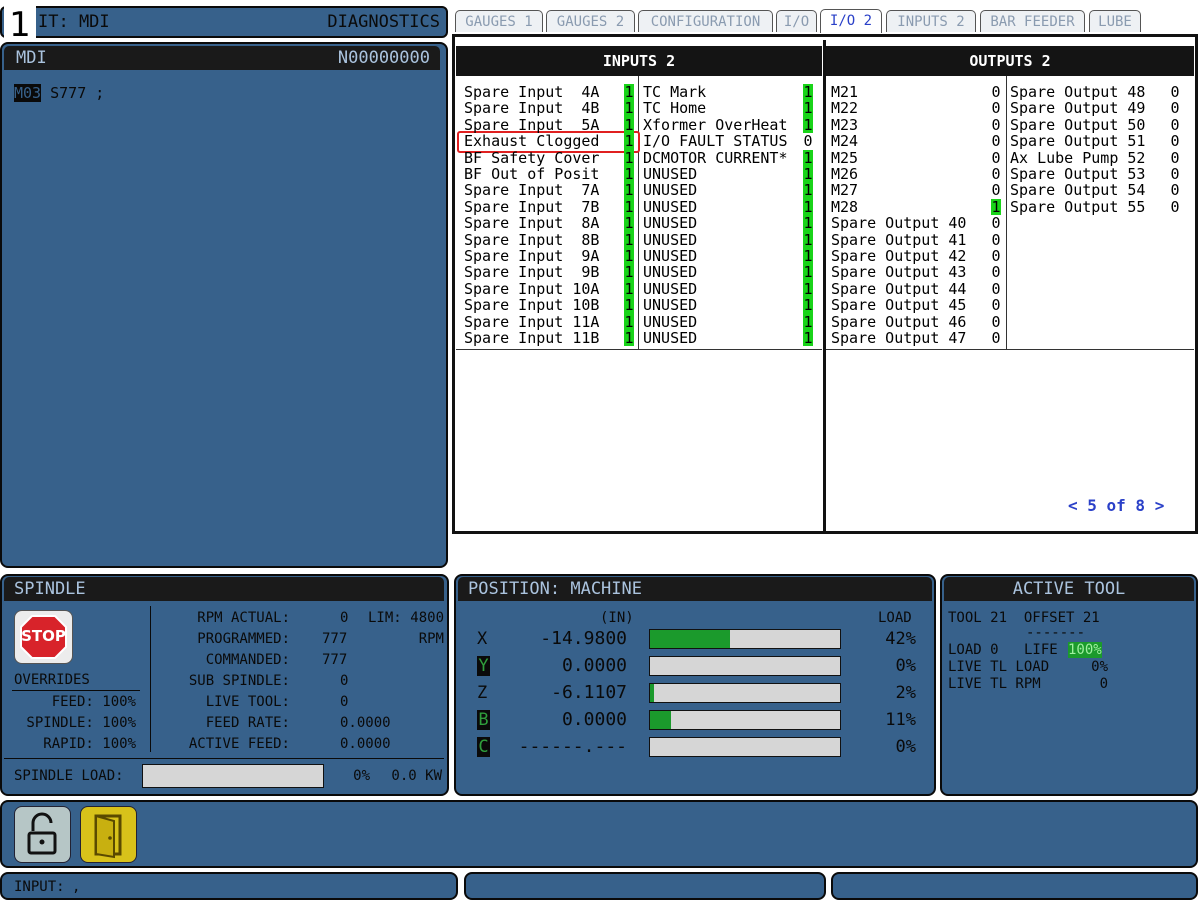  I want to click on feed-override: FEED: 100%, so click(93, 702).